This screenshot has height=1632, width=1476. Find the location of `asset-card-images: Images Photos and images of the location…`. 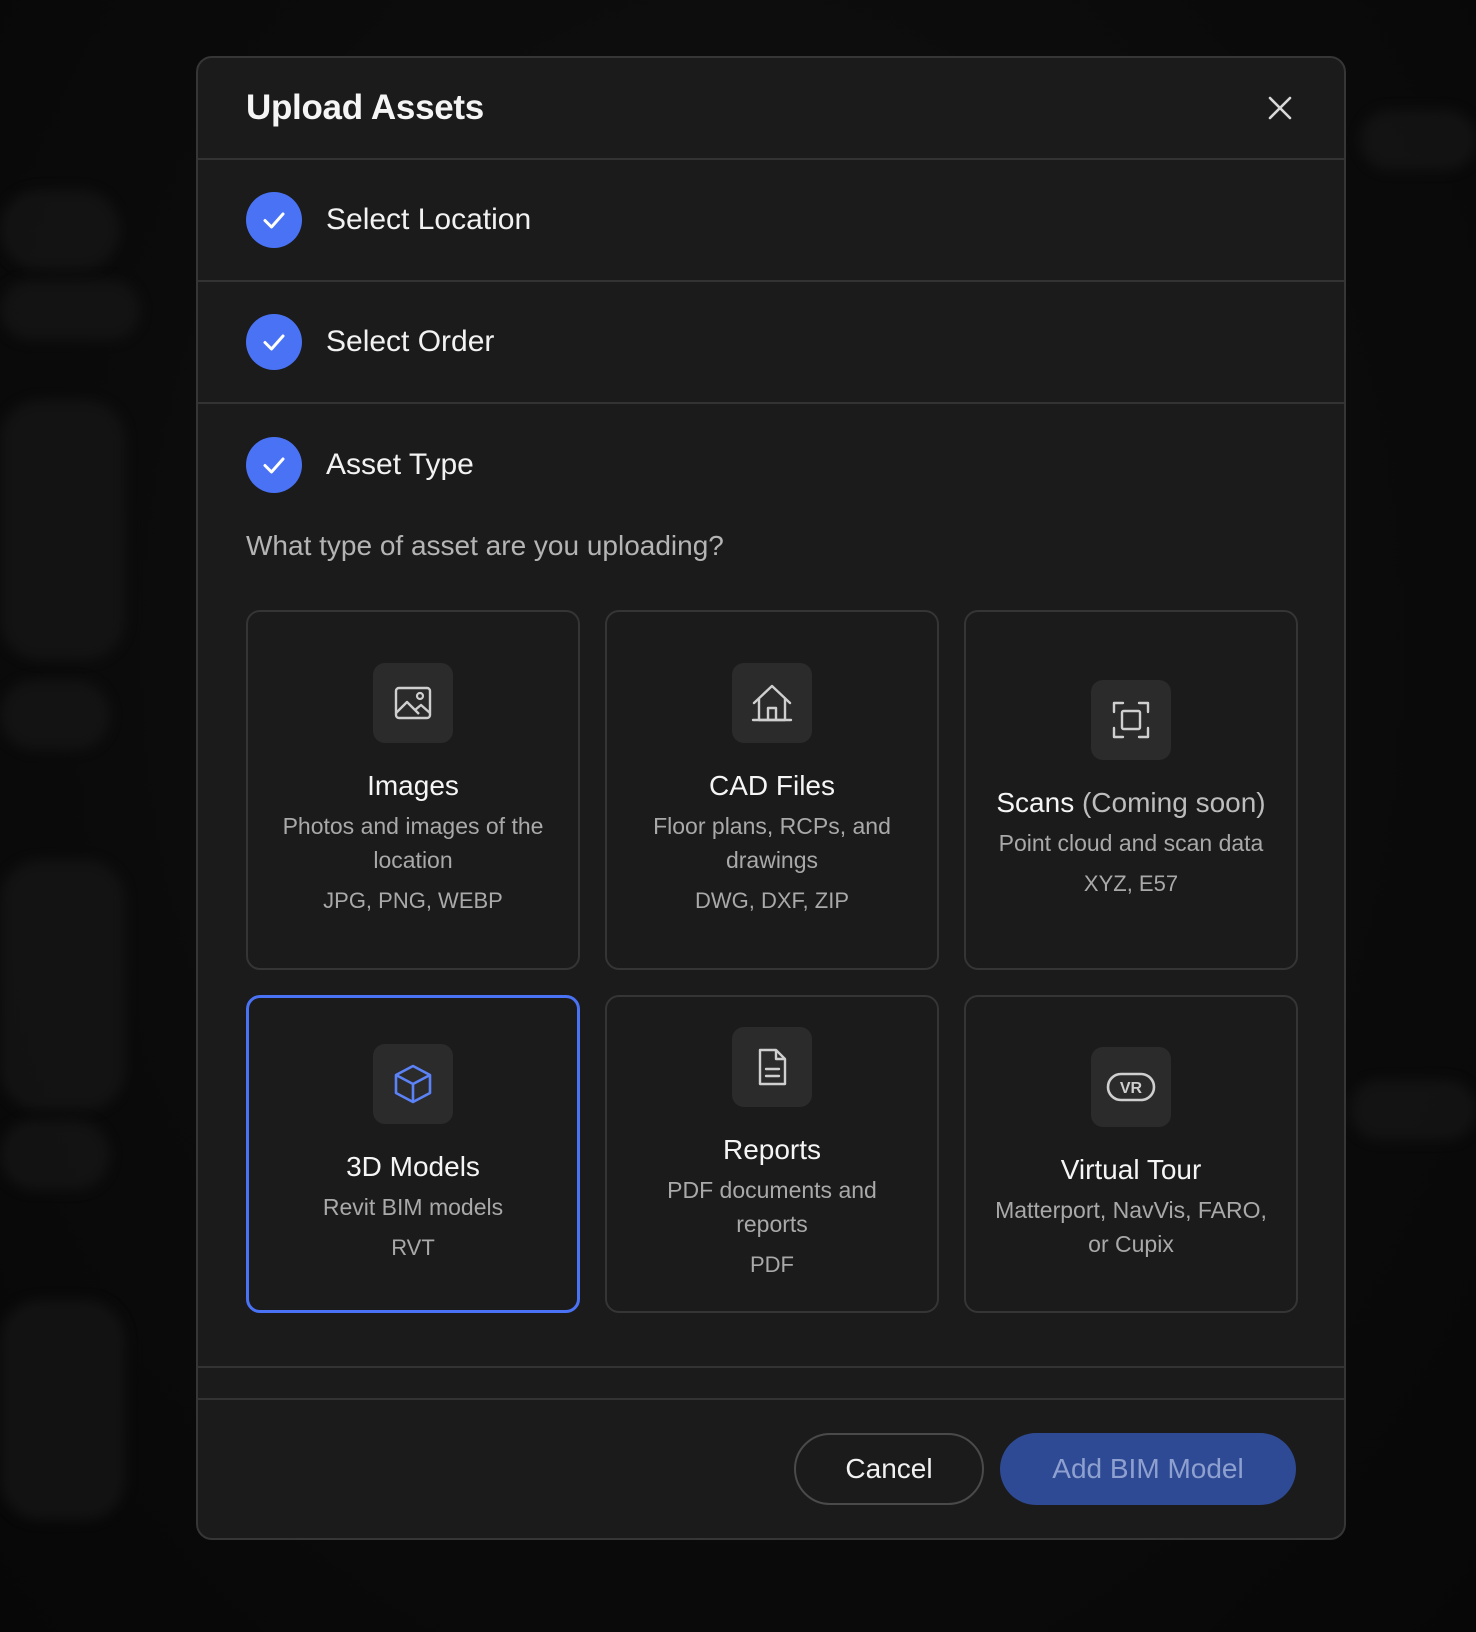

asset-card-images: Images Photos and images of the location… is located at coordinates (413, 790).